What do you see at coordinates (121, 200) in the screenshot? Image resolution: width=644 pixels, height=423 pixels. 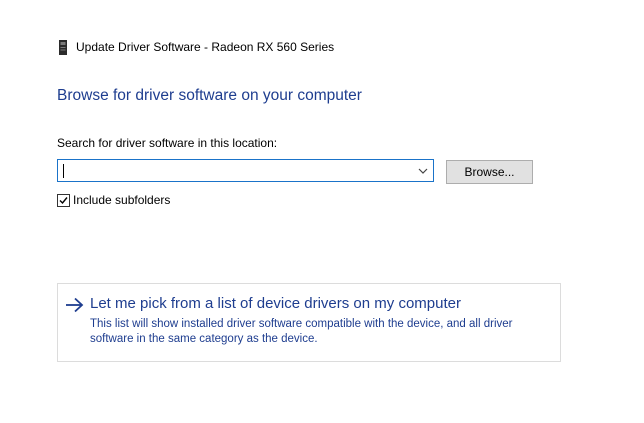 I see `include-subfolders-label: Include subfolders` at bounding box center [121, 200].